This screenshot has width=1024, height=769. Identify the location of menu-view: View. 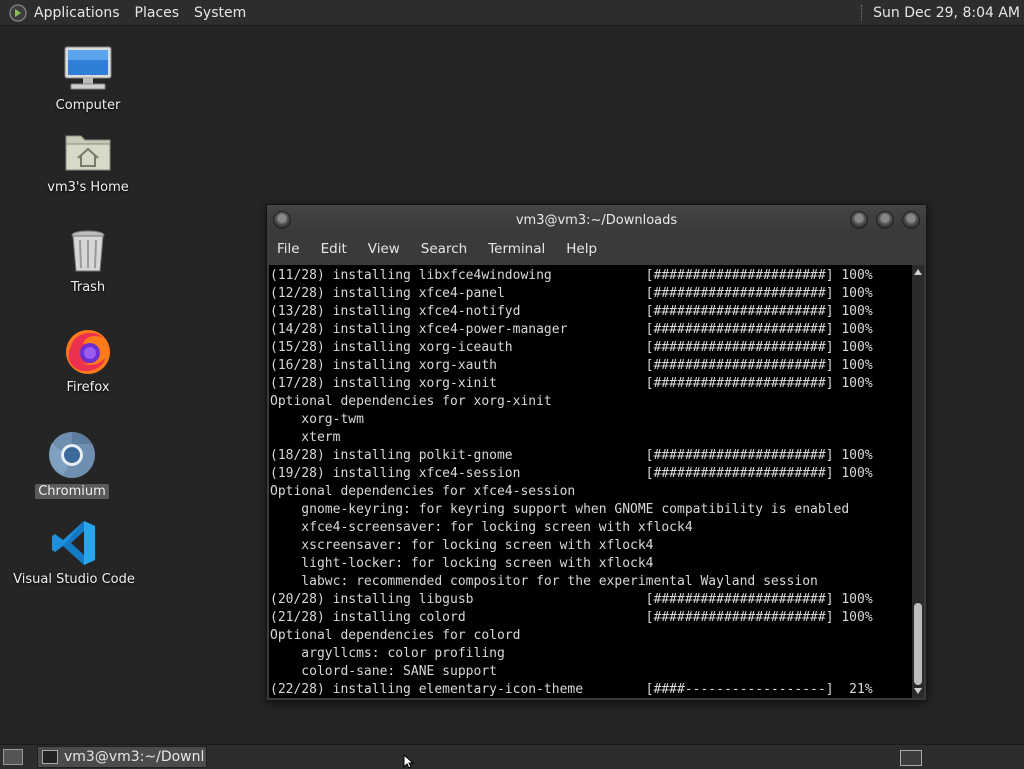
(384, 249).